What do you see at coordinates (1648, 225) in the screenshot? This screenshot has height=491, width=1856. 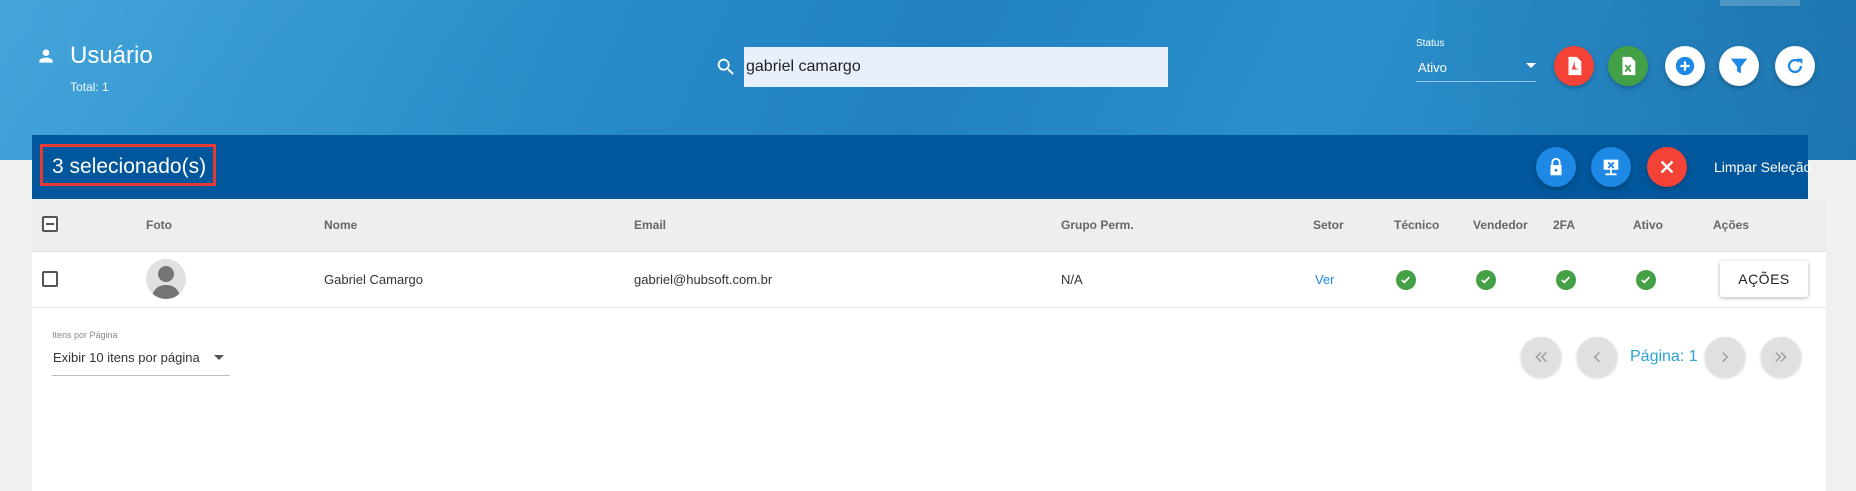 I see `col-ativo: Ativo` at bounding box center [1648, 225].